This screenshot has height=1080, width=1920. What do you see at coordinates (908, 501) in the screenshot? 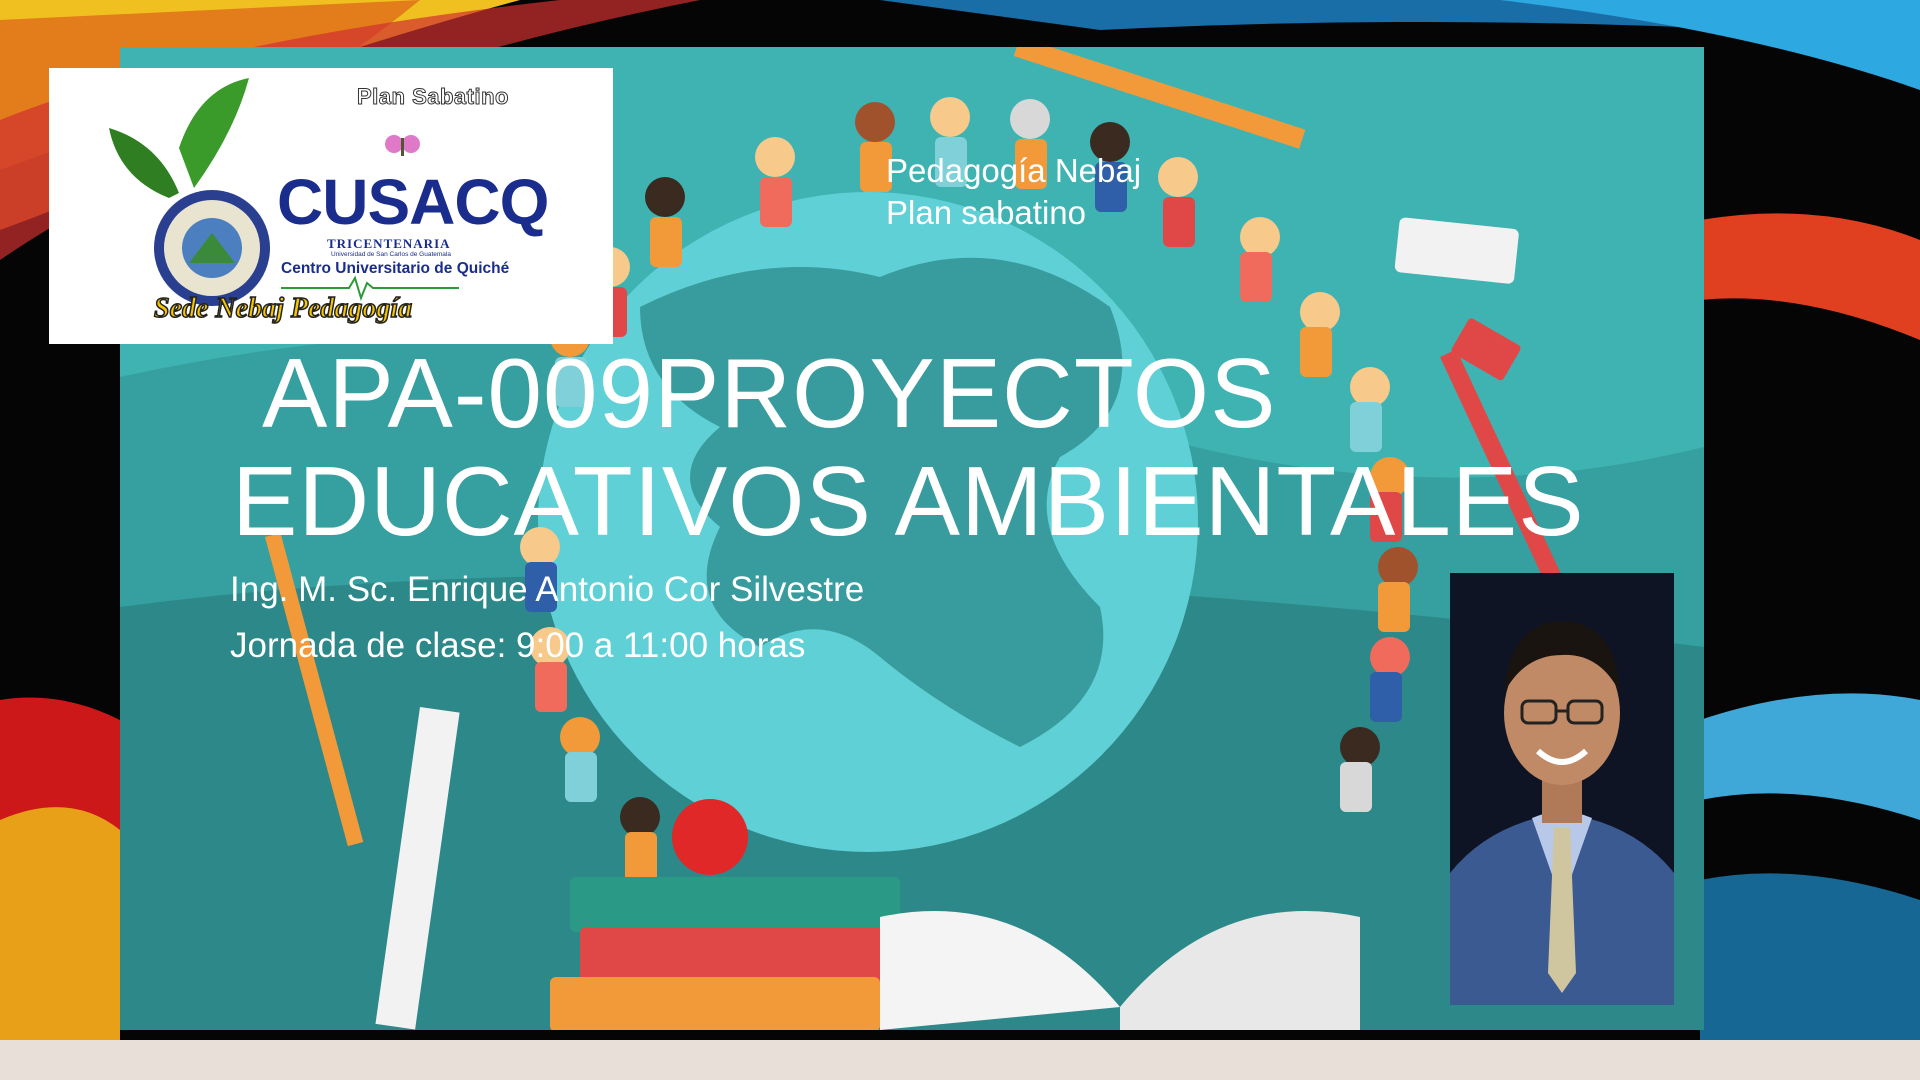
I see `slide-title-line-2: EDUCATIVOS AMBIENTALES` at bounding box center [908, 501].